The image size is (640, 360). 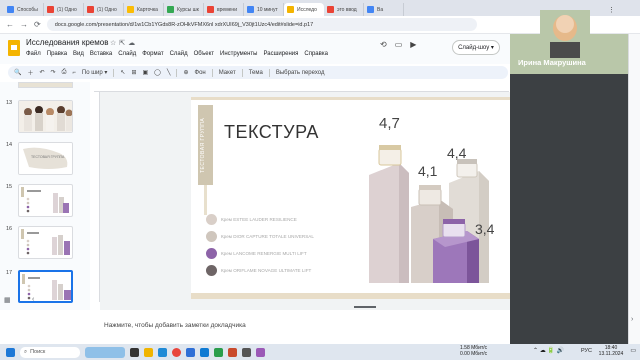 What do you see at coordinates (365, 307) in the screenshot?
I see `scroll-handle` at bounding box center [365, 307].